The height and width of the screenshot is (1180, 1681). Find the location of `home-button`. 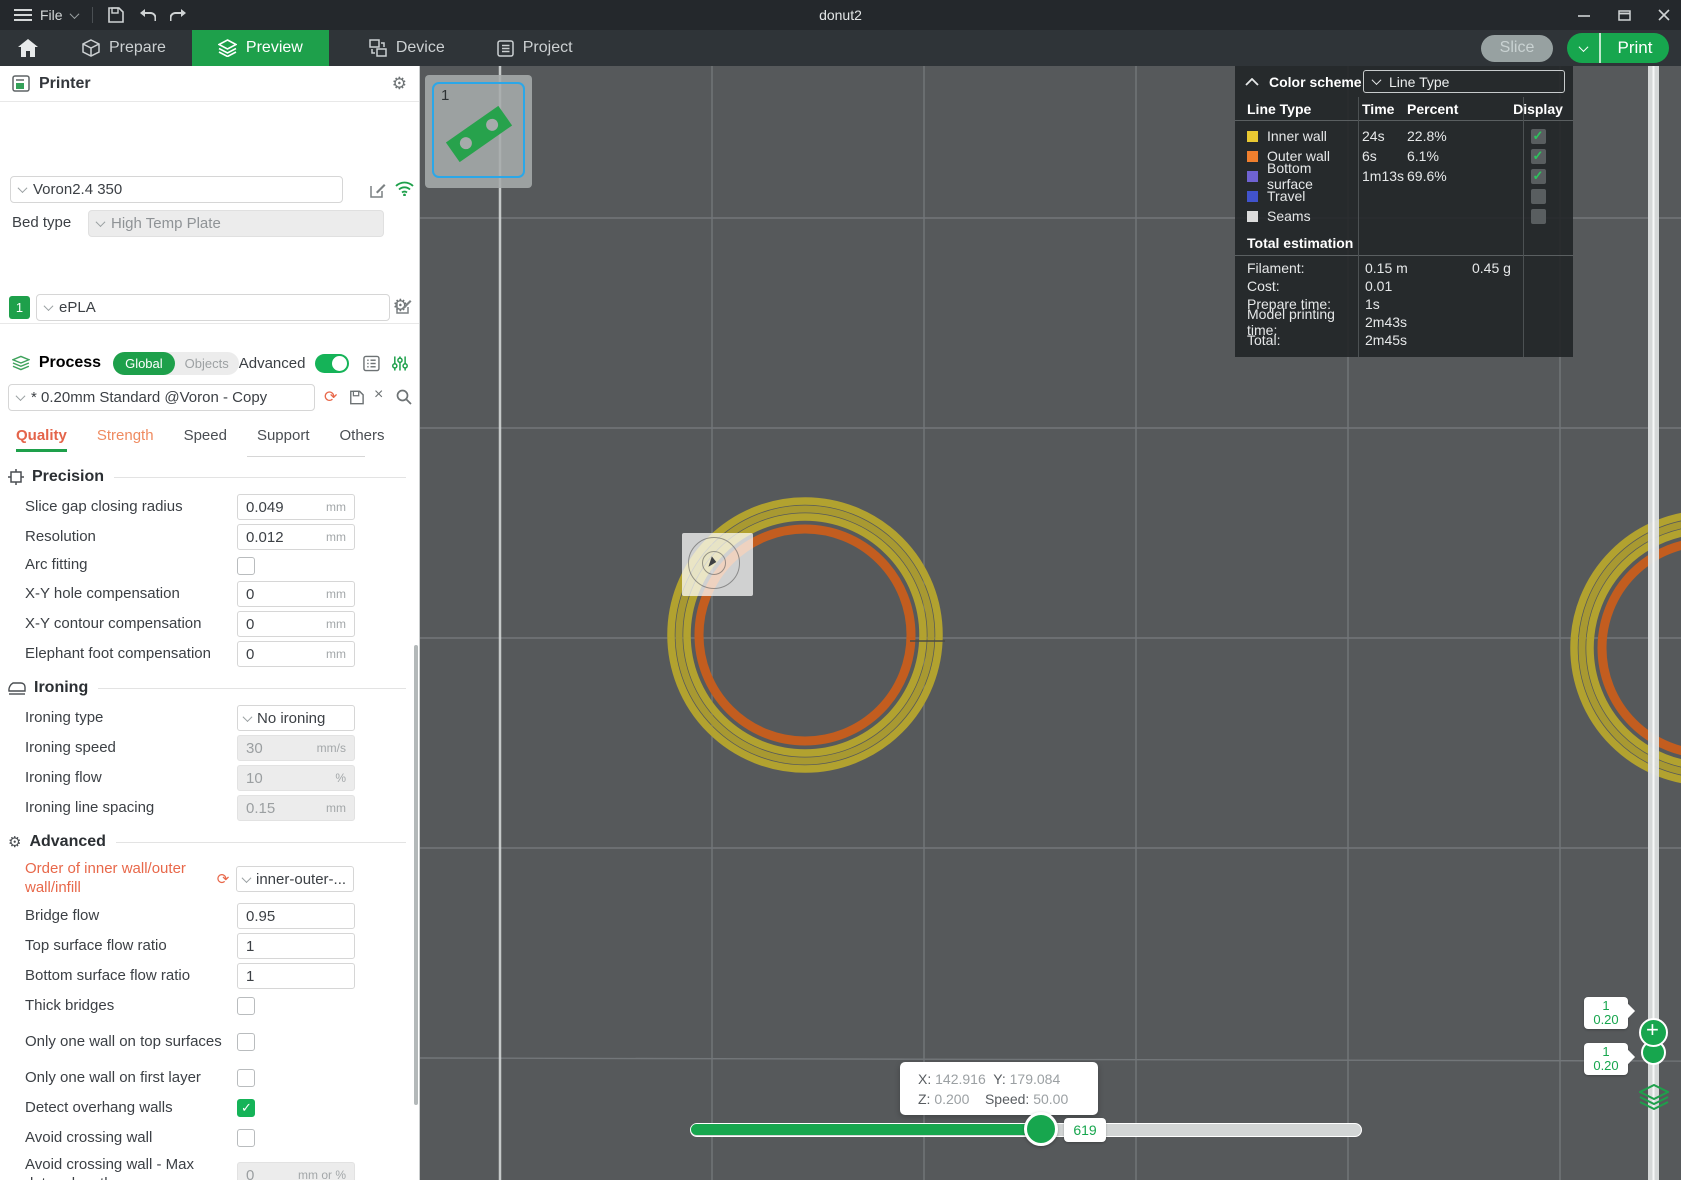

home-button is located at coordinates (28, 48).